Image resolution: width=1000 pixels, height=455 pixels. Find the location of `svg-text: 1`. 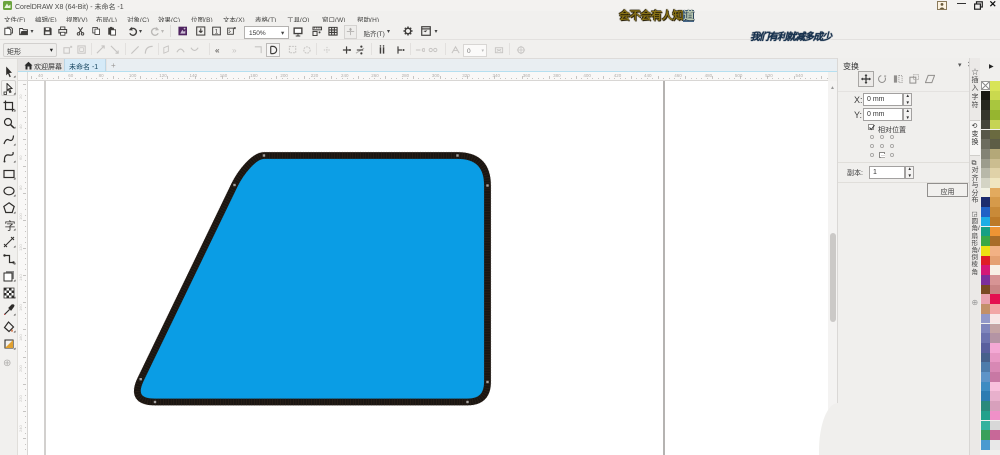

svg-text: 1 is located at coordinates (216, 31).